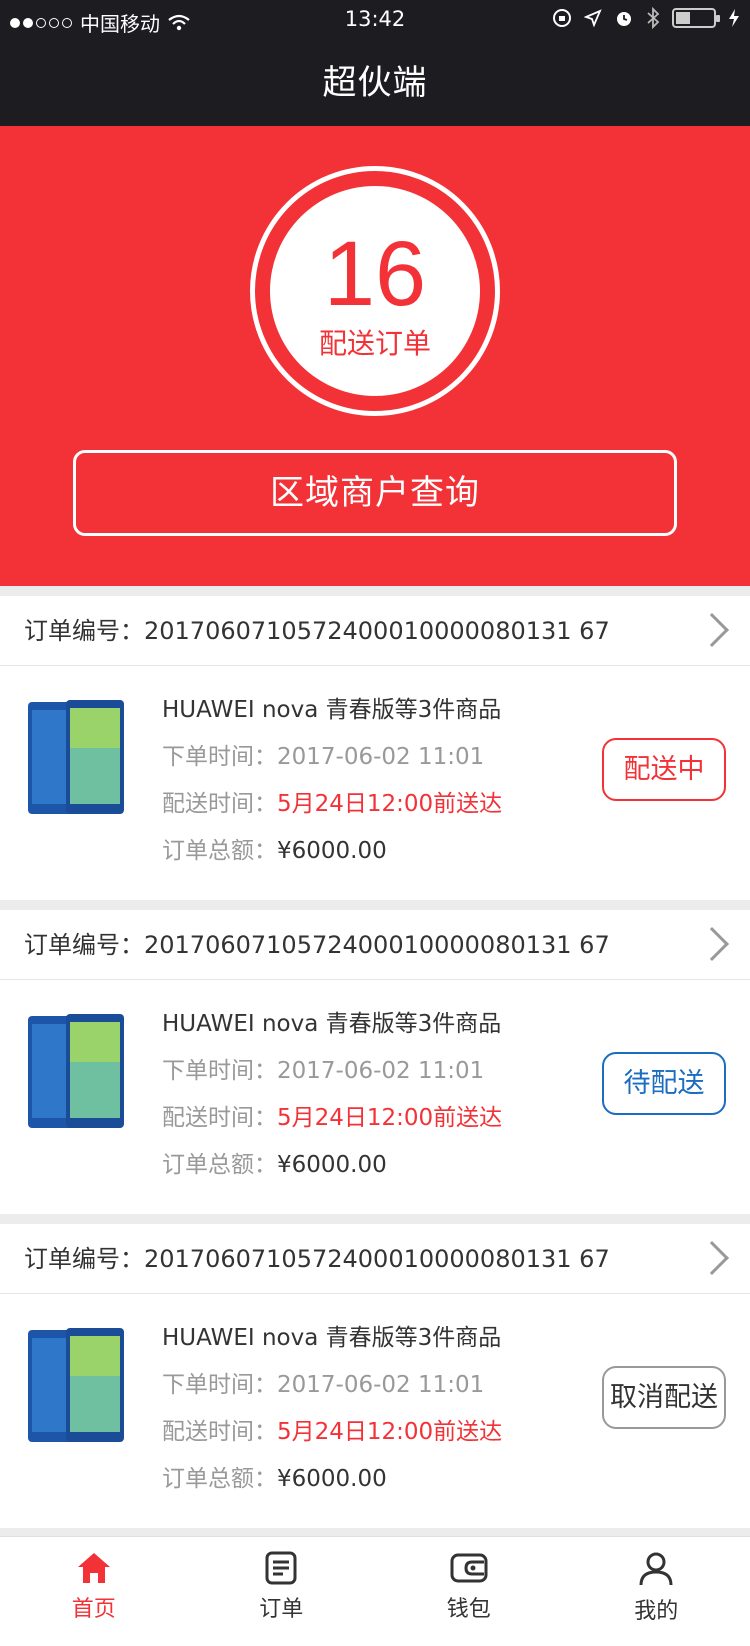 The height and width of the screenshot is (1646, 750). I want to click on page-title: 超伙端, so click(375, 83).